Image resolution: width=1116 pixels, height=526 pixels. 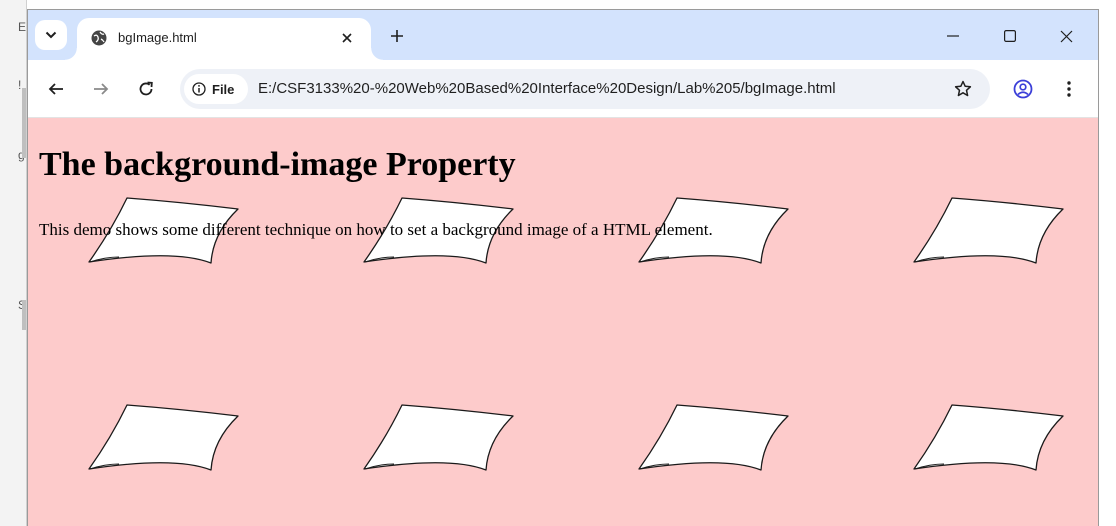 I want to click on background-app-strip: E ! g S, so click(x=13, y=263).